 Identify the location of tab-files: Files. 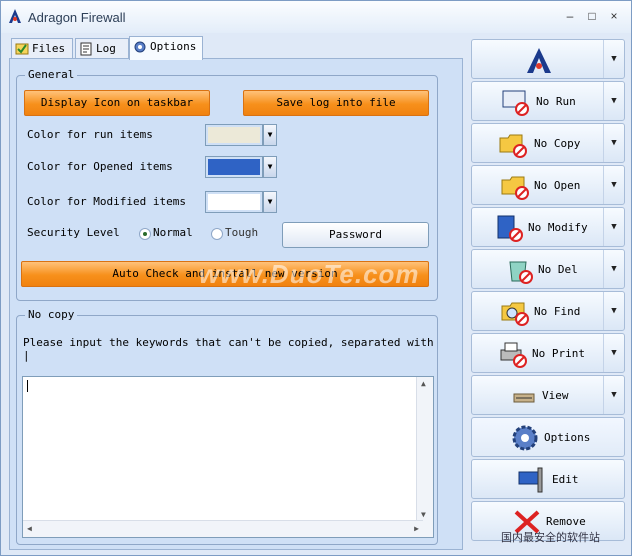
(42, 48).